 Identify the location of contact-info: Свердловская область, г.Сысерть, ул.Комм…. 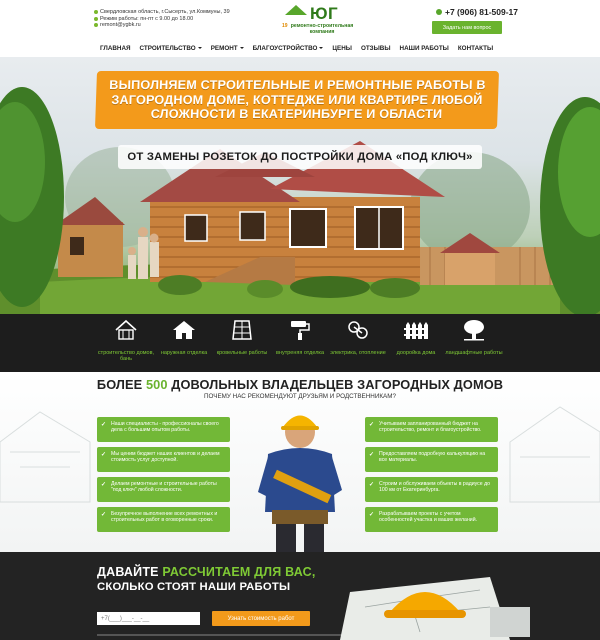
(174, 19).